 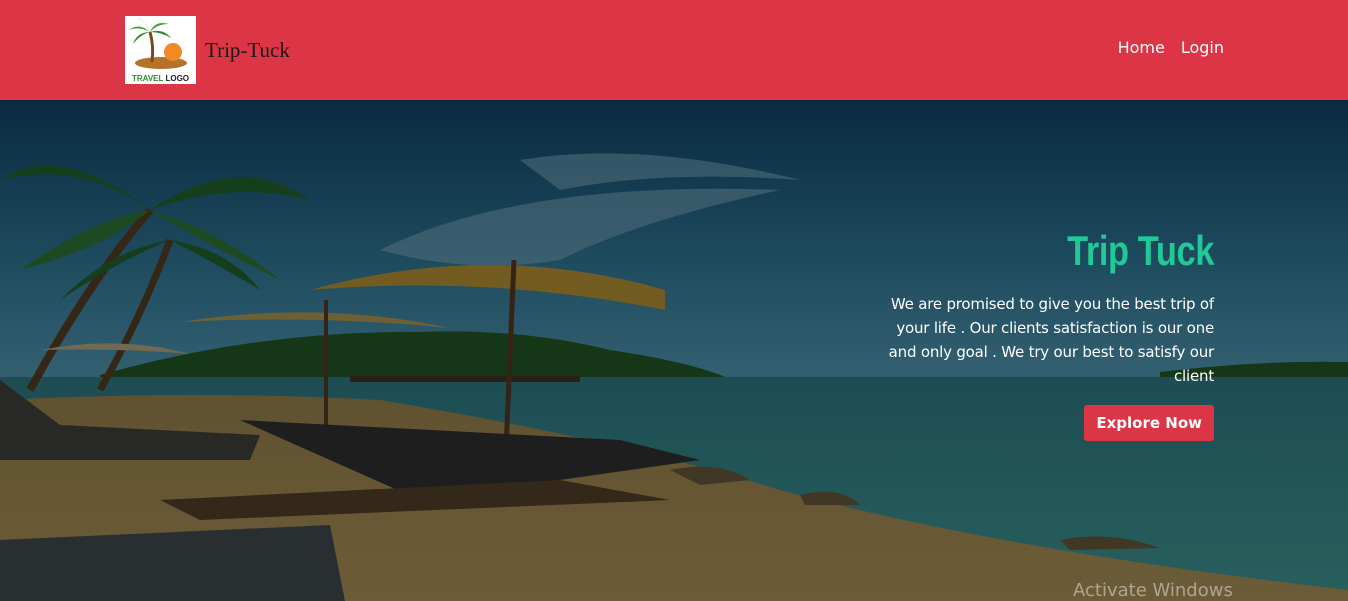 I want to click on brand: TRAVEL LOGO Trip-Tuck, so click(x=207, y=50).